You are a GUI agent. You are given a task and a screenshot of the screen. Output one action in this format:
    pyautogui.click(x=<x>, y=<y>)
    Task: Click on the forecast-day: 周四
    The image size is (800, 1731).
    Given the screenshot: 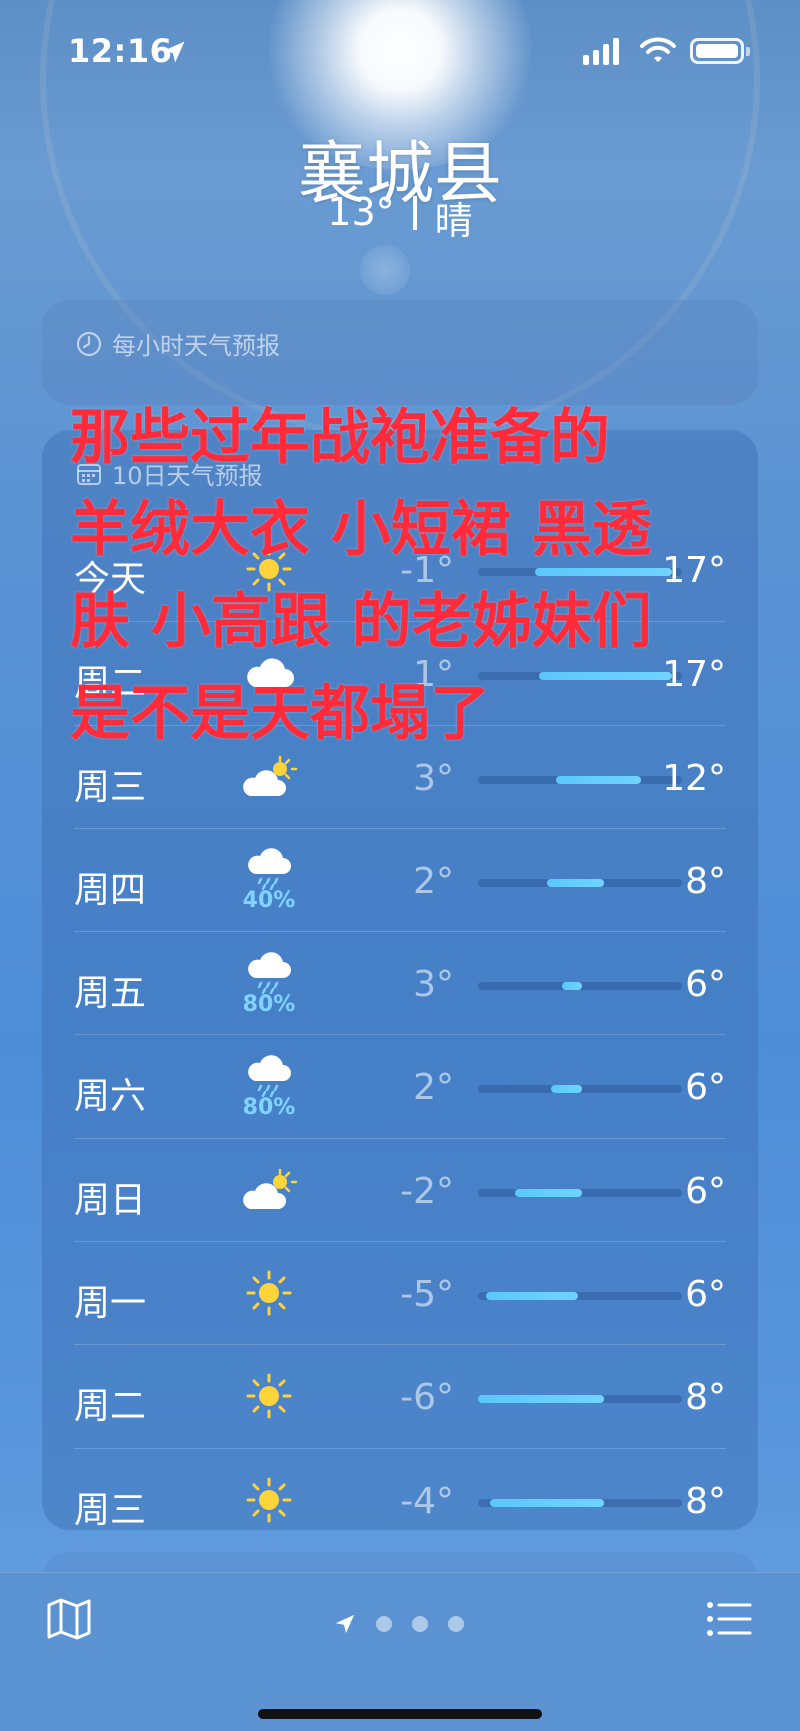 What is the action you would take?
    pyautogui.click(x=110, y=890)
    